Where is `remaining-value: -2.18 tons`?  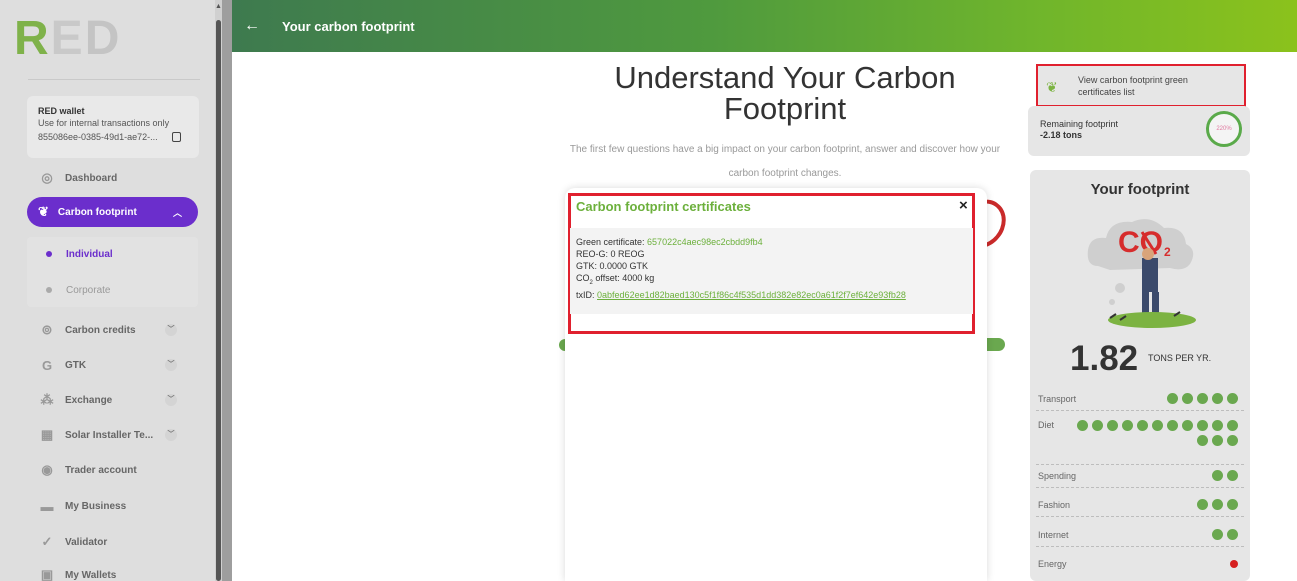 remaining-value: -2.18 tons is located at coordinates (1061, 135).